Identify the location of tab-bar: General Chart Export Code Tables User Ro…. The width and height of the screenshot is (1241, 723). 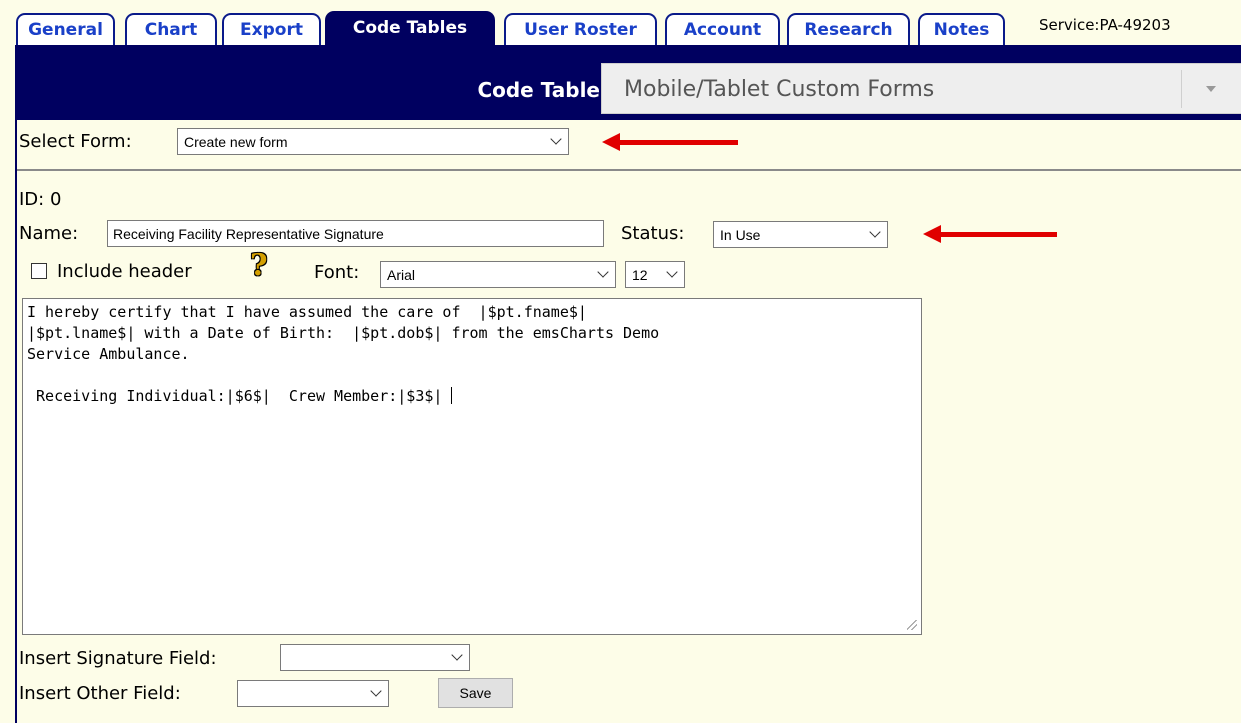
(620, 22).